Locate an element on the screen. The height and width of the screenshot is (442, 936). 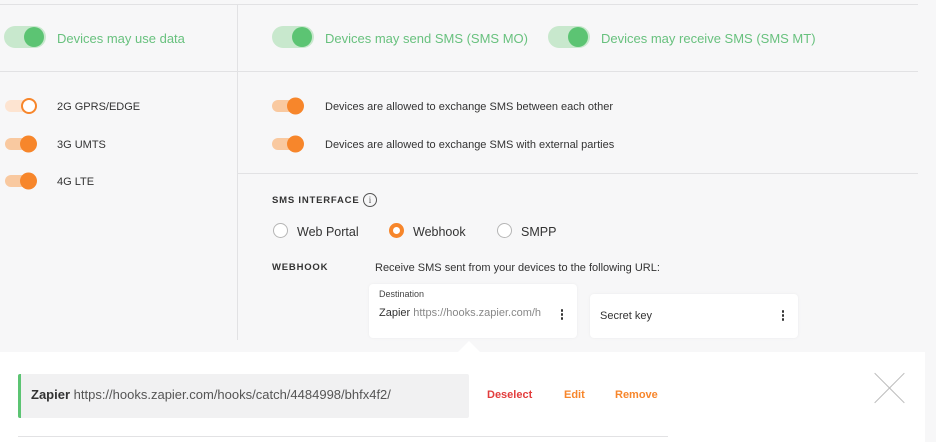
network-3g-label: 3G UMTS is located at coordinates (81, 145).